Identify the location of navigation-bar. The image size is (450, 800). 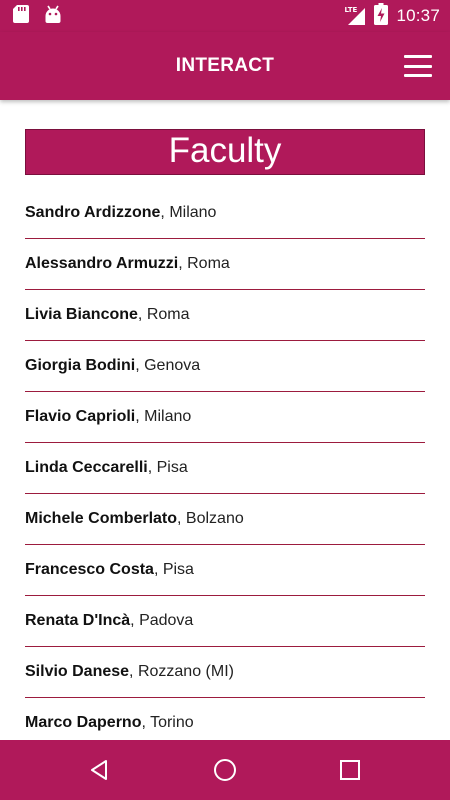
(225, 770).